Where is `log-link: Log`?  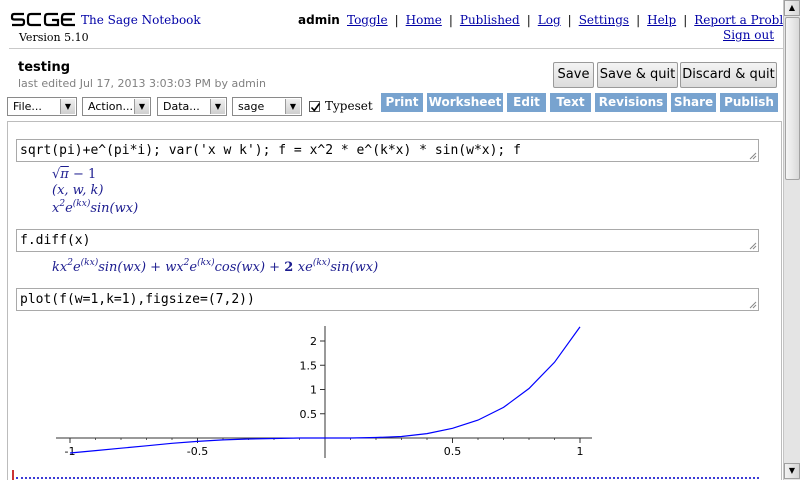 log-link: Log is located at coordinates (549, 20).